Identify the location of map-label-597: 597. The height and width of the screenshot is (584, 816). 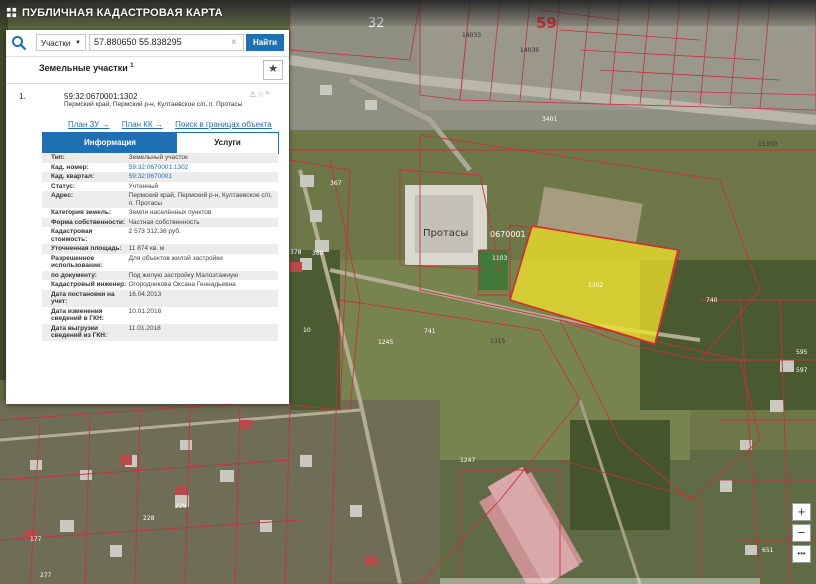
(802, 370).